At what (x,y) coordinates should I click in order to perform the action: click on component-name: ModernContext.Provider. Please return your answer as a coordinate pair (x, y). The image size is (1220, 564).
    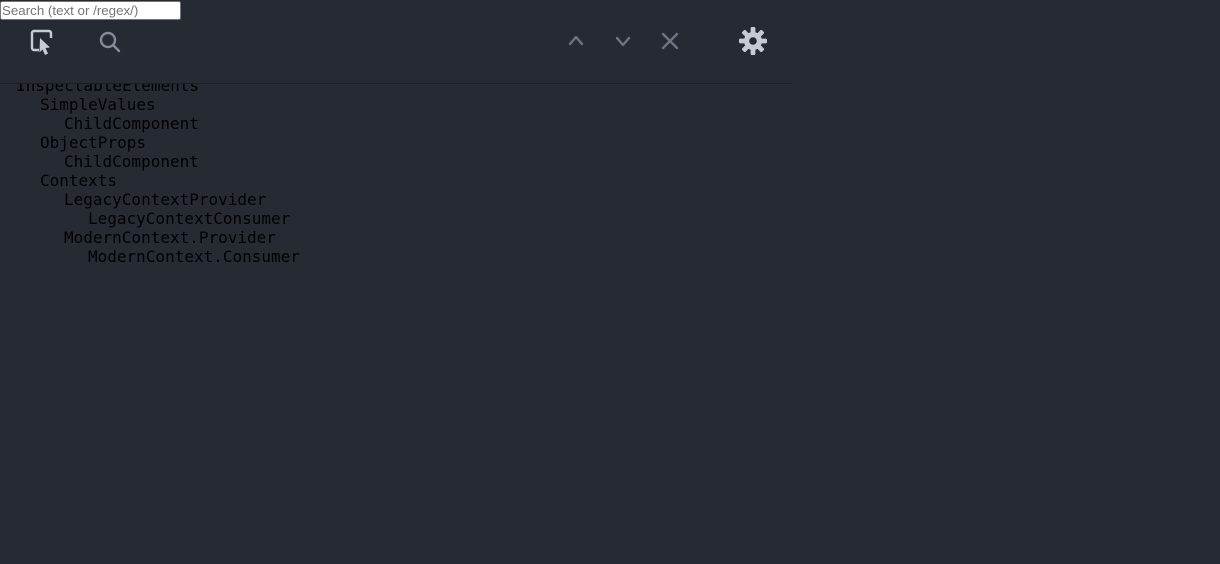
    Looking at the image, I should click on (170, 237).